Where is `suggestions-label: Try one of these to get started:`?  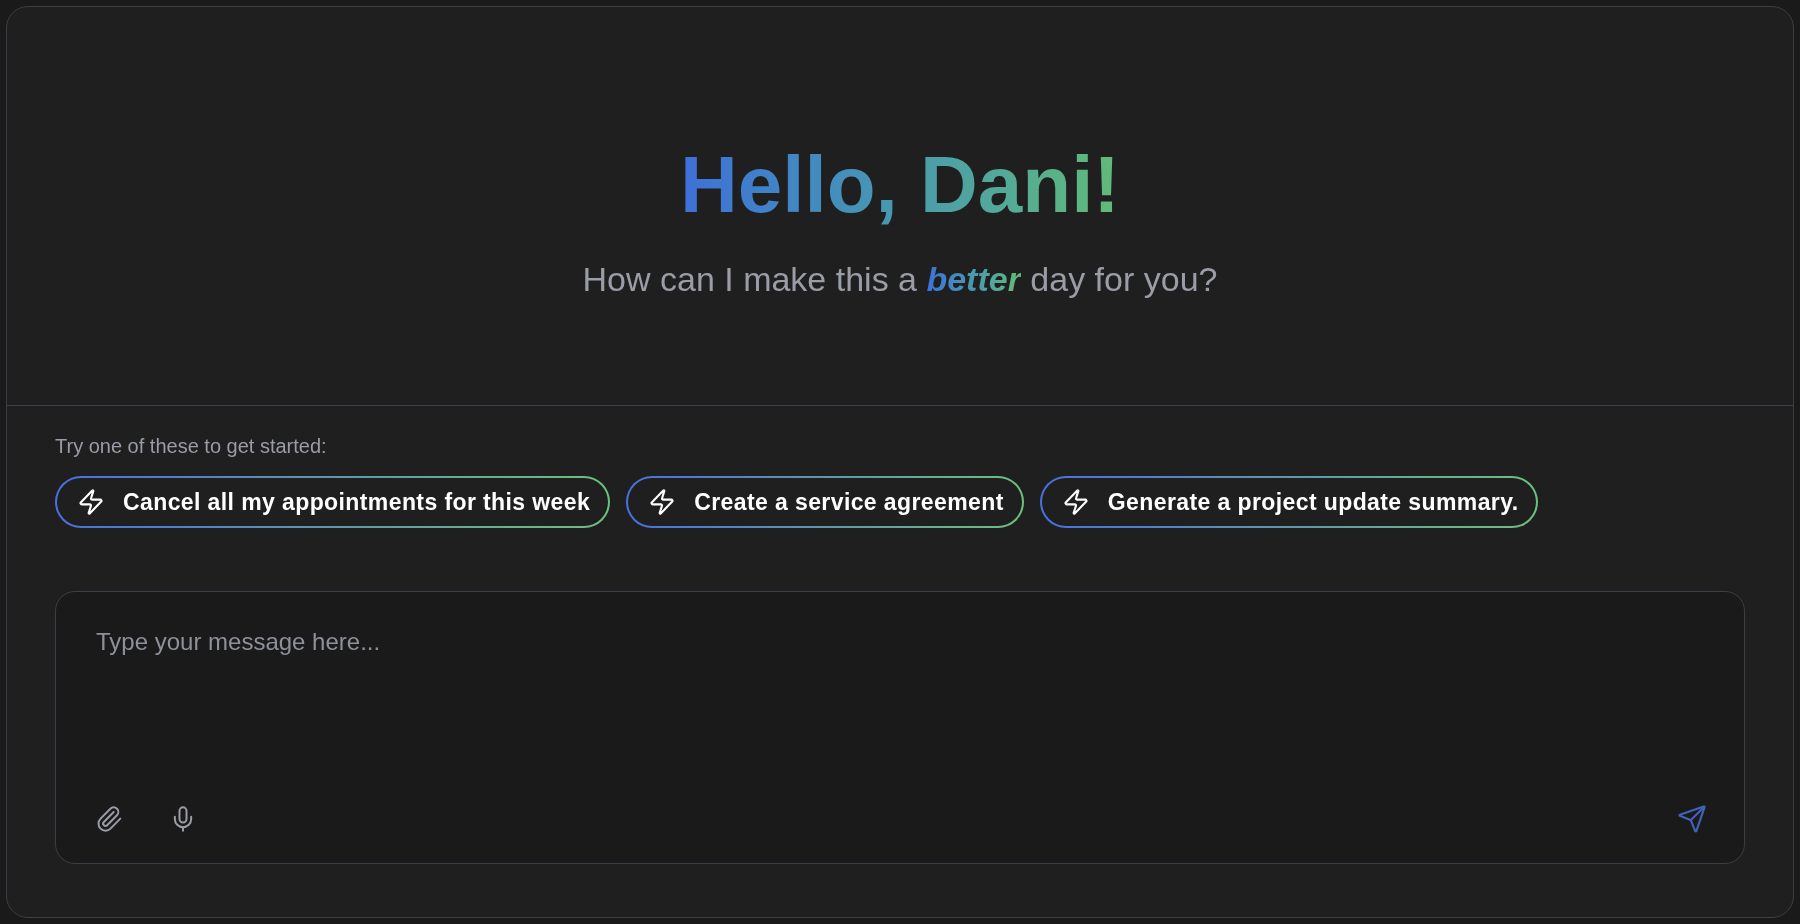
suggestions-label: Try one of these to get started: is located at coordinates (191, 446).